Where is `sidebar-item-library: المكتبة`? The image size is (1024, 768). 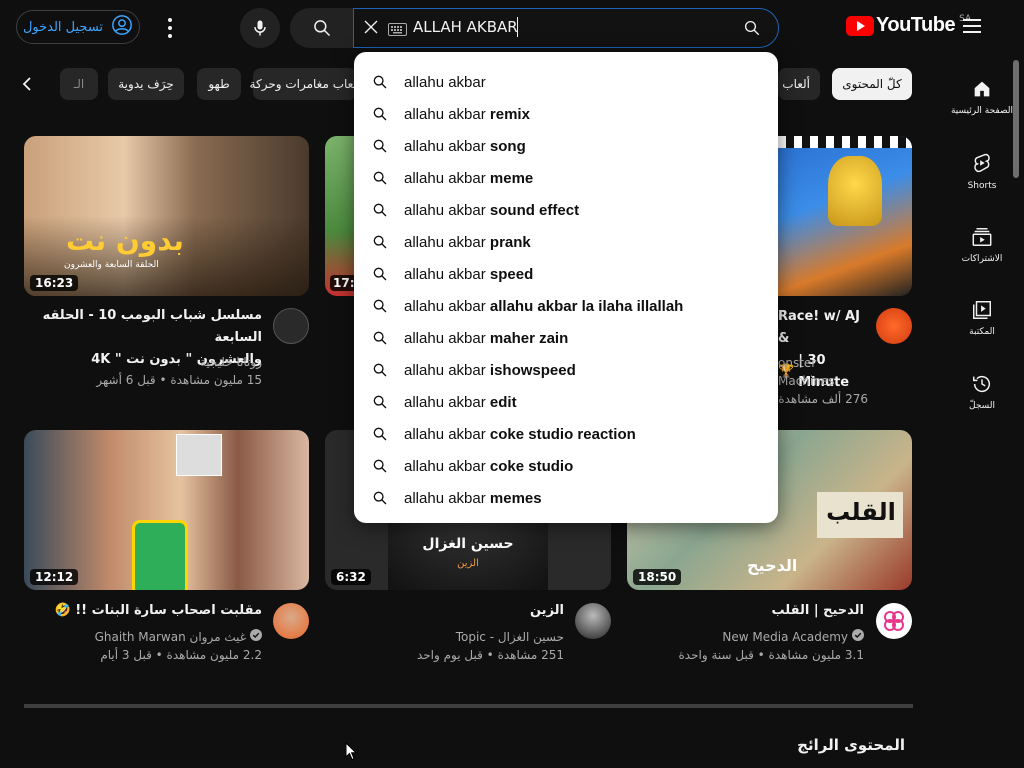 sidebar-item-library: المكتبة is located at coordinates (982, 318).